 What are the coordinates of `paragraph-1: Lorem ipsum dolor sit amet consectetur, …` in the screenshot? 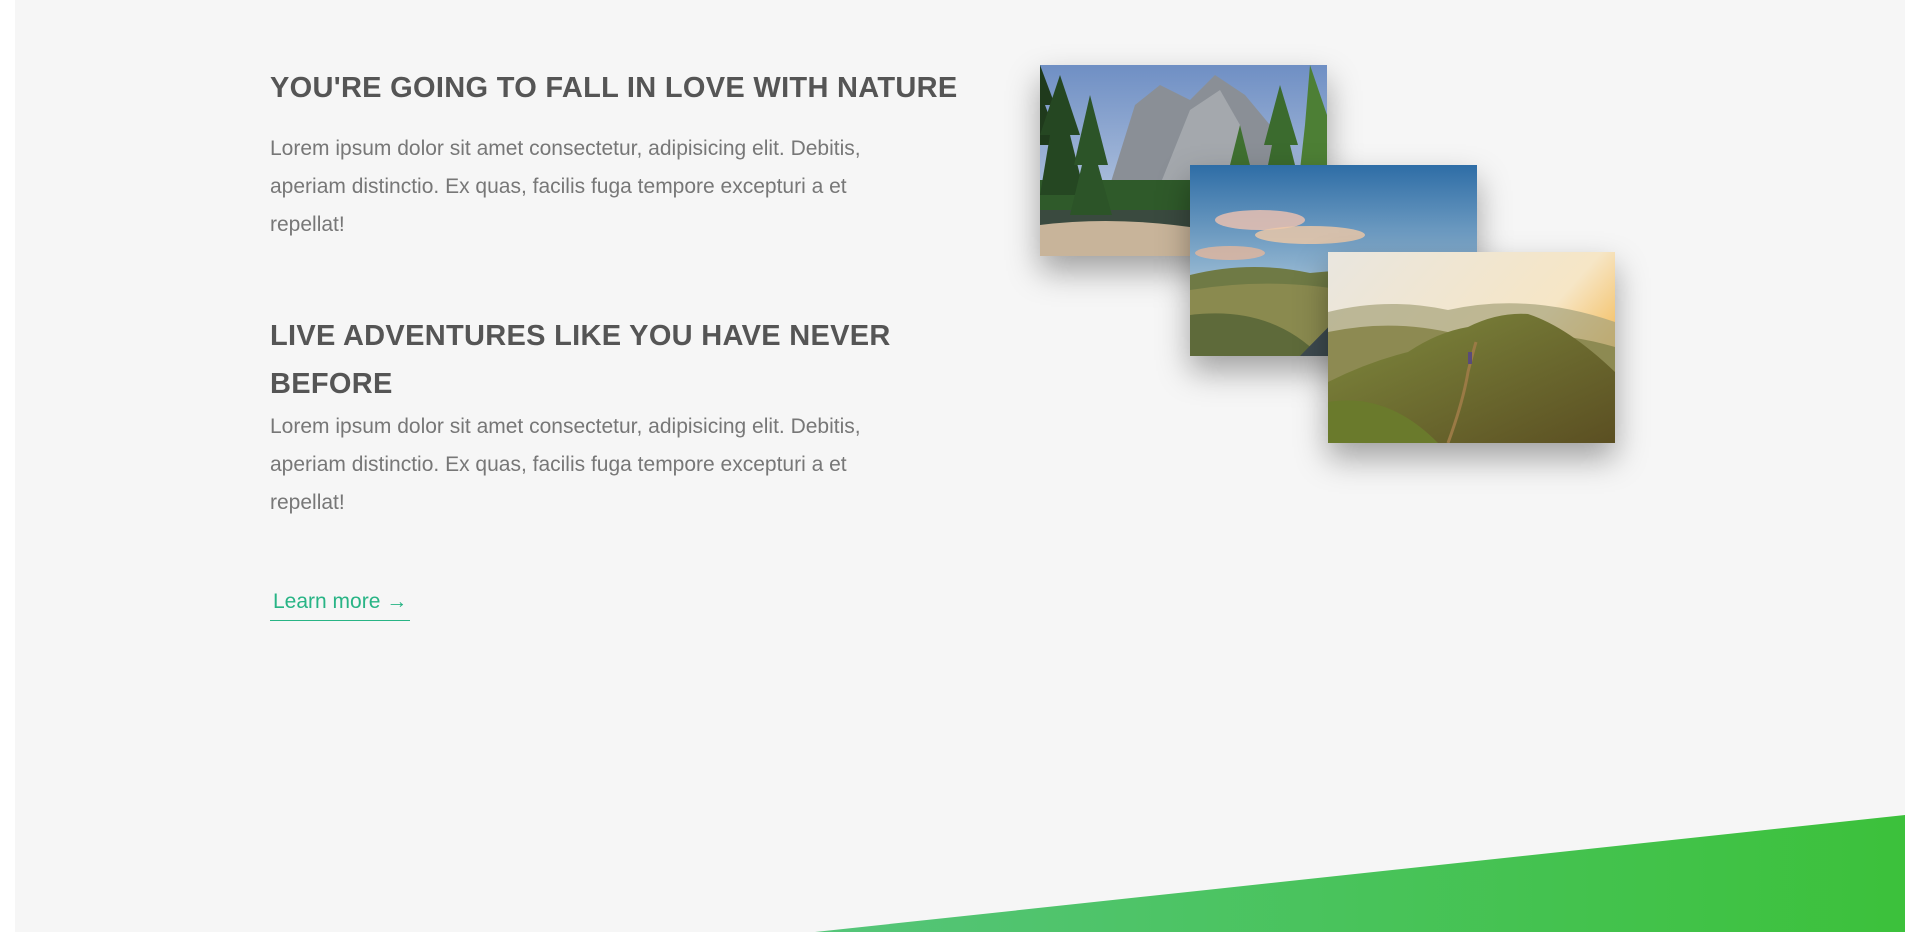 It's located at (565, 186).